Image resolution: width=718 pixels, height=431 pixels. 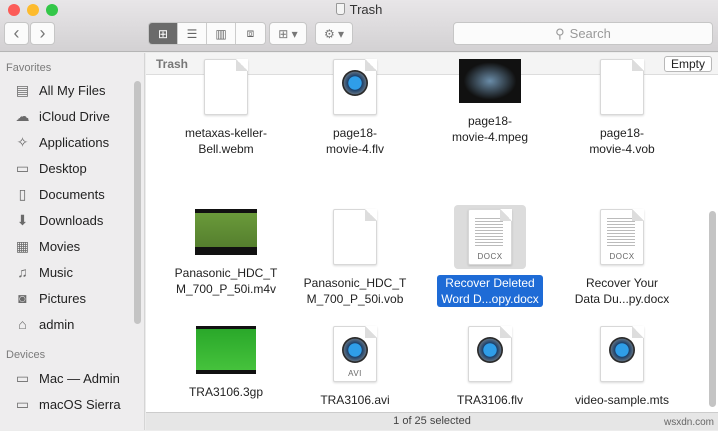 I want to click on sidebar-item-applications: ✧ Applications, so click(x=61, y=142).